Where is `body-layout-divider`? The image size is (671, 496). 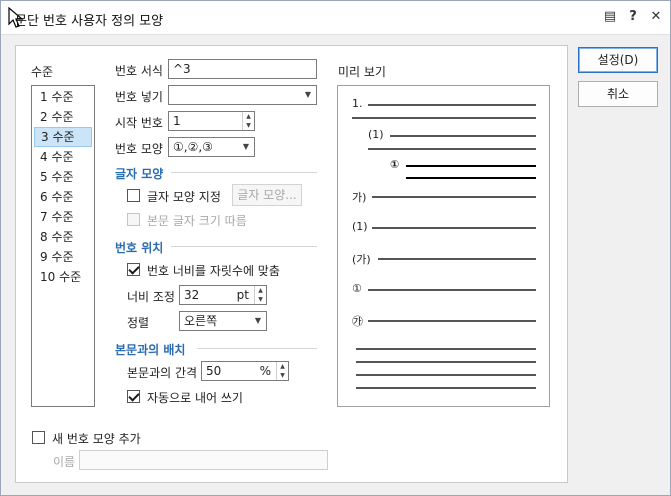 body-layout-divider is located at coordinates (257, 348).